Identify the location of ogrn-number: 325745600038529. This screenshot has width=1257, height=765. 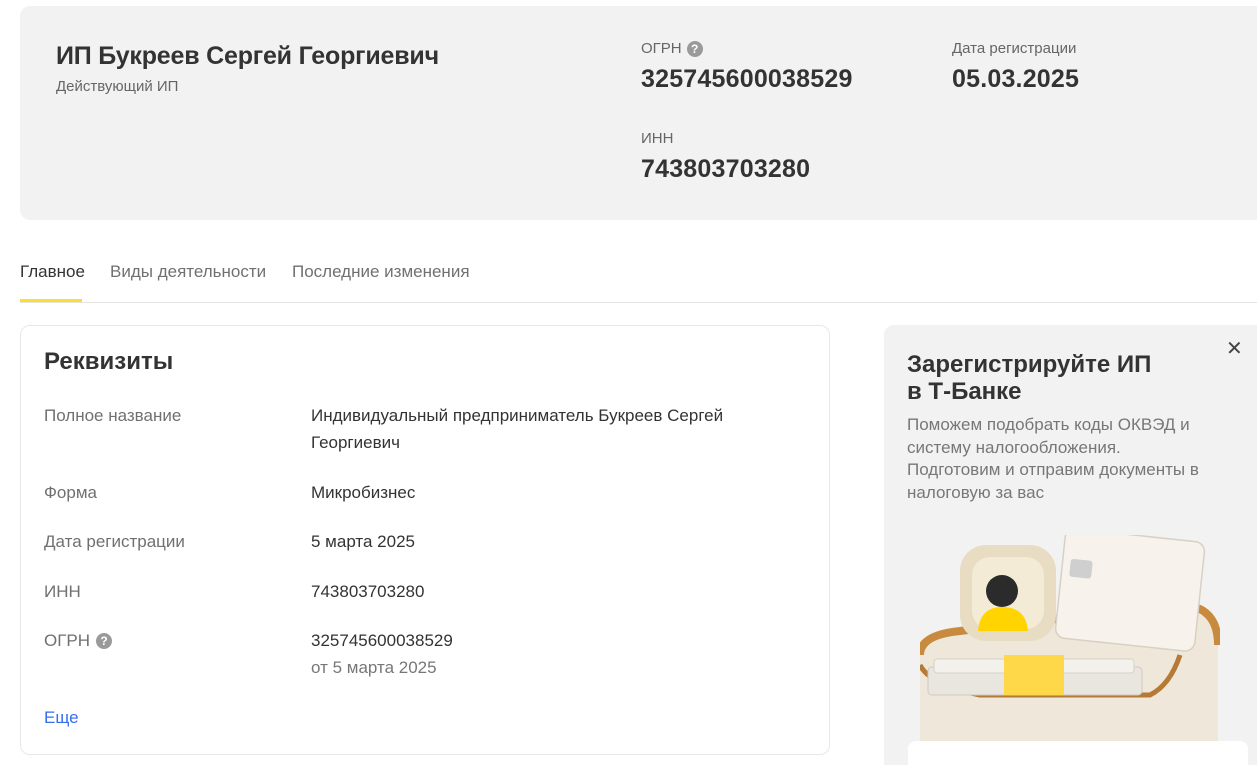
(382, 640).